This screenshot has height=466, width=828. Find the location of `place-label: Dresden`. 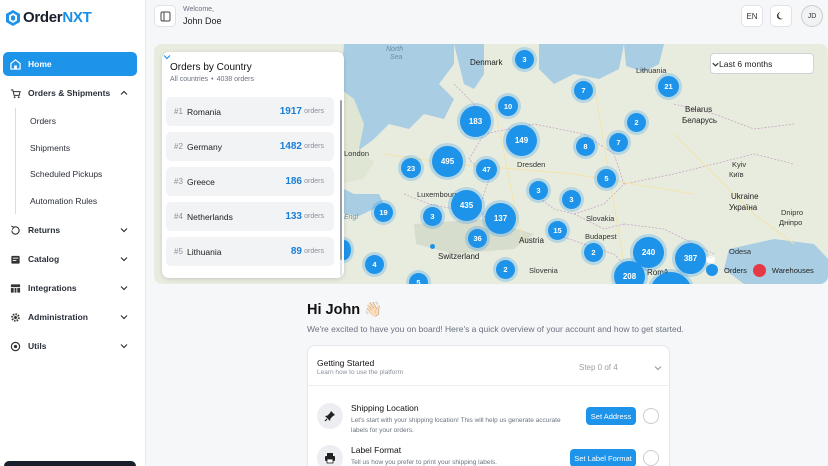

place-label: Dresden is located at coordinates (531, 164).